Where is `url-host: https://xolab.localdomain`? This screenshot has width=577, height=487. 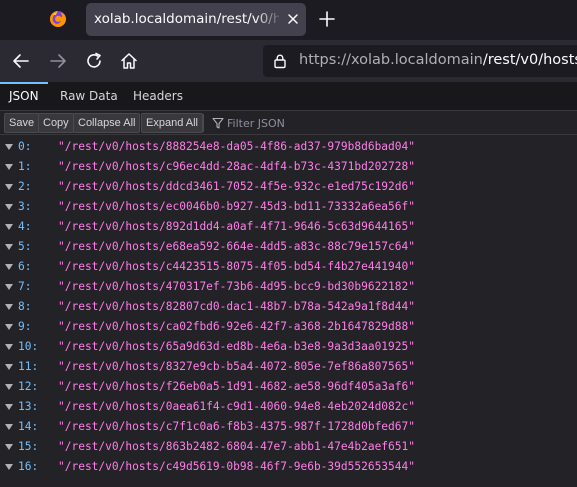 url-host: https://xolab.localdomain is located at coordinates (391, 60).